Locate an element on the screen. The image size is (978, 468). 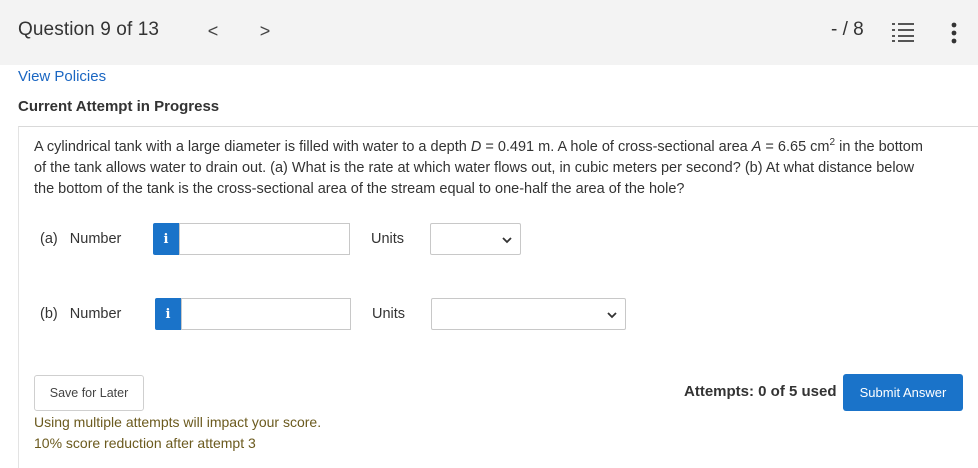
score-display: - / 8 is located at coordinates (847, 29).